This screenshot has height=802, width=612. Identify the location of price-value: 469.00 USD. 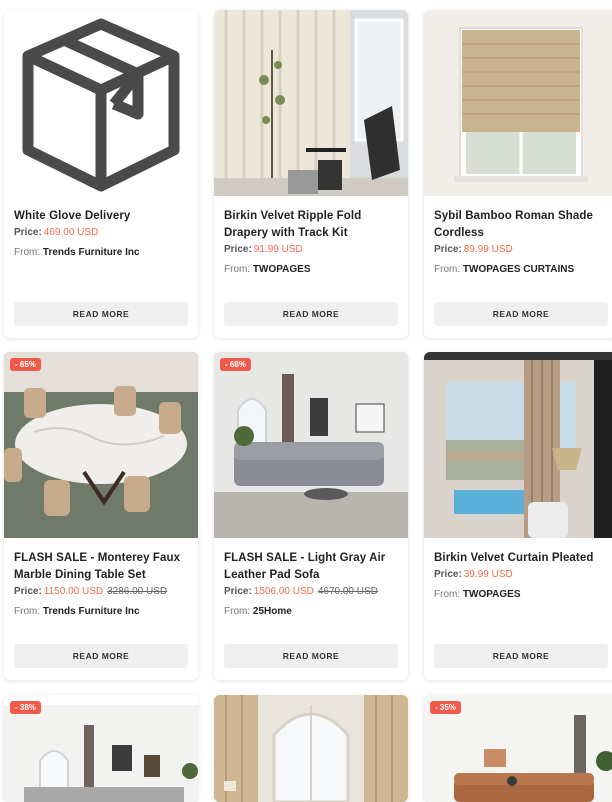
(71, 232).